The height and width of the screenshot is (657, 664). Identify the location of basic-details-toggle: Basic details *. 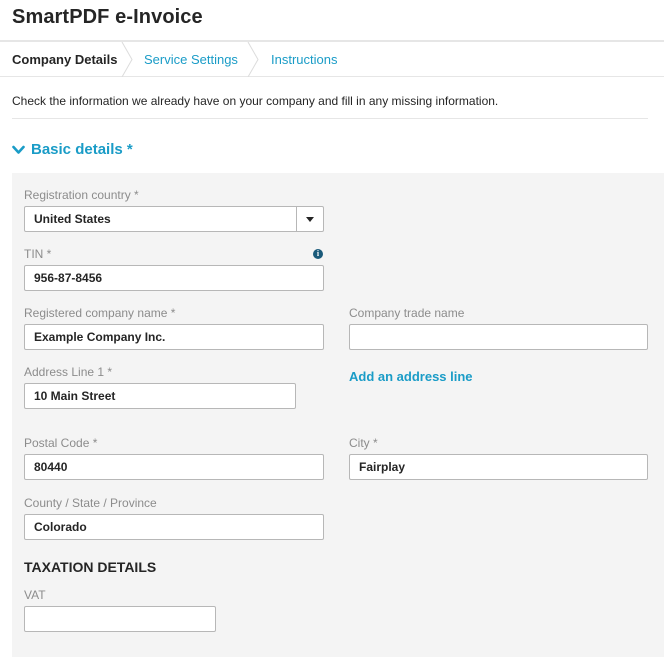
(72, 149).